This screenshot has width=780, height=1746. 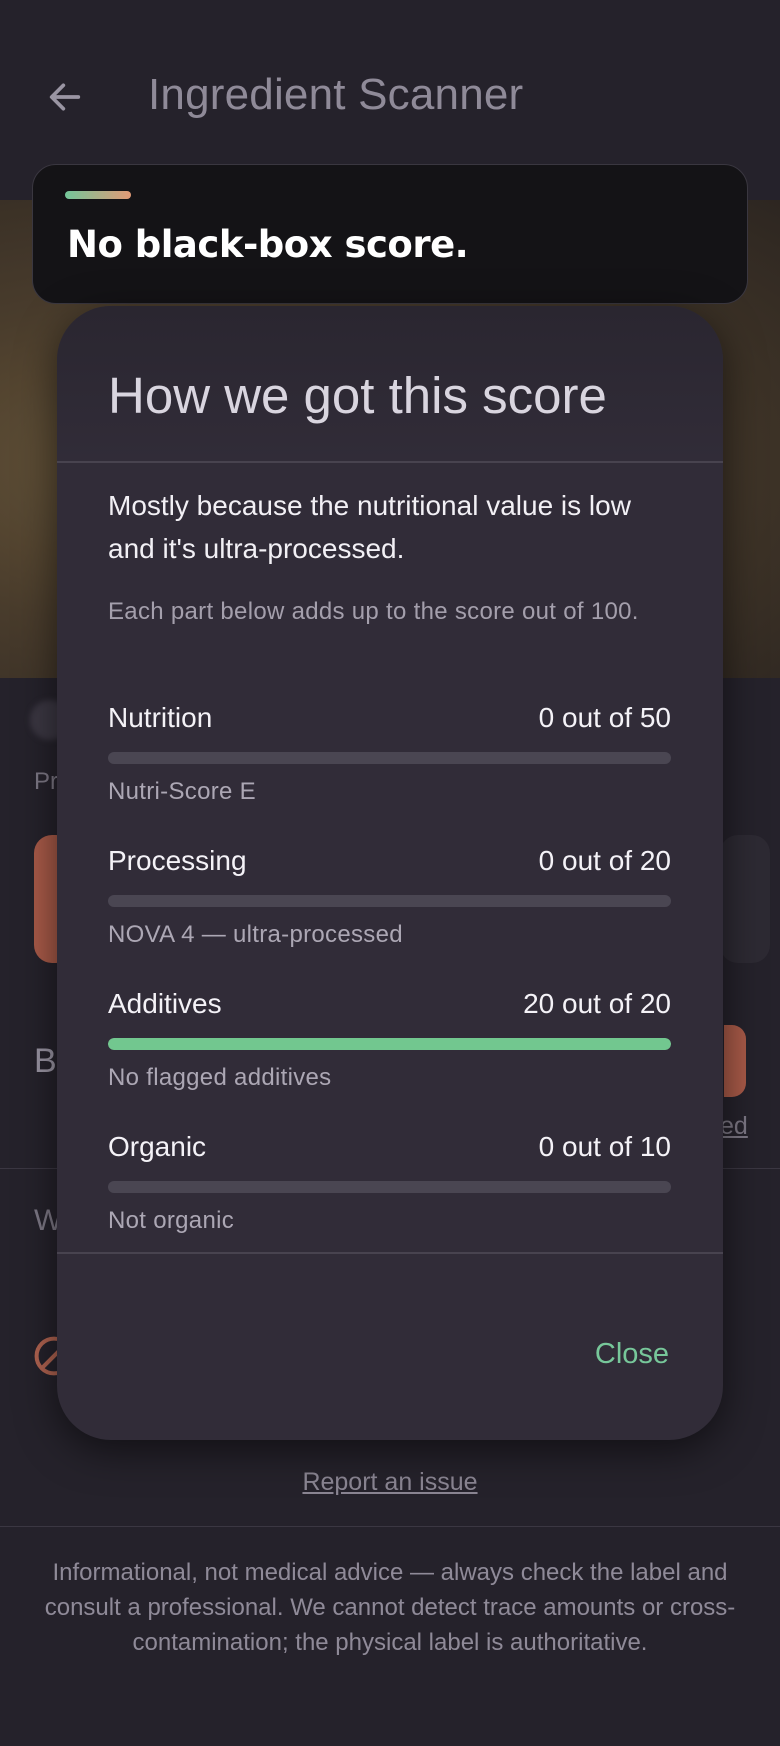 I want to click on part-label: Processing, so click(x=177, y=860).